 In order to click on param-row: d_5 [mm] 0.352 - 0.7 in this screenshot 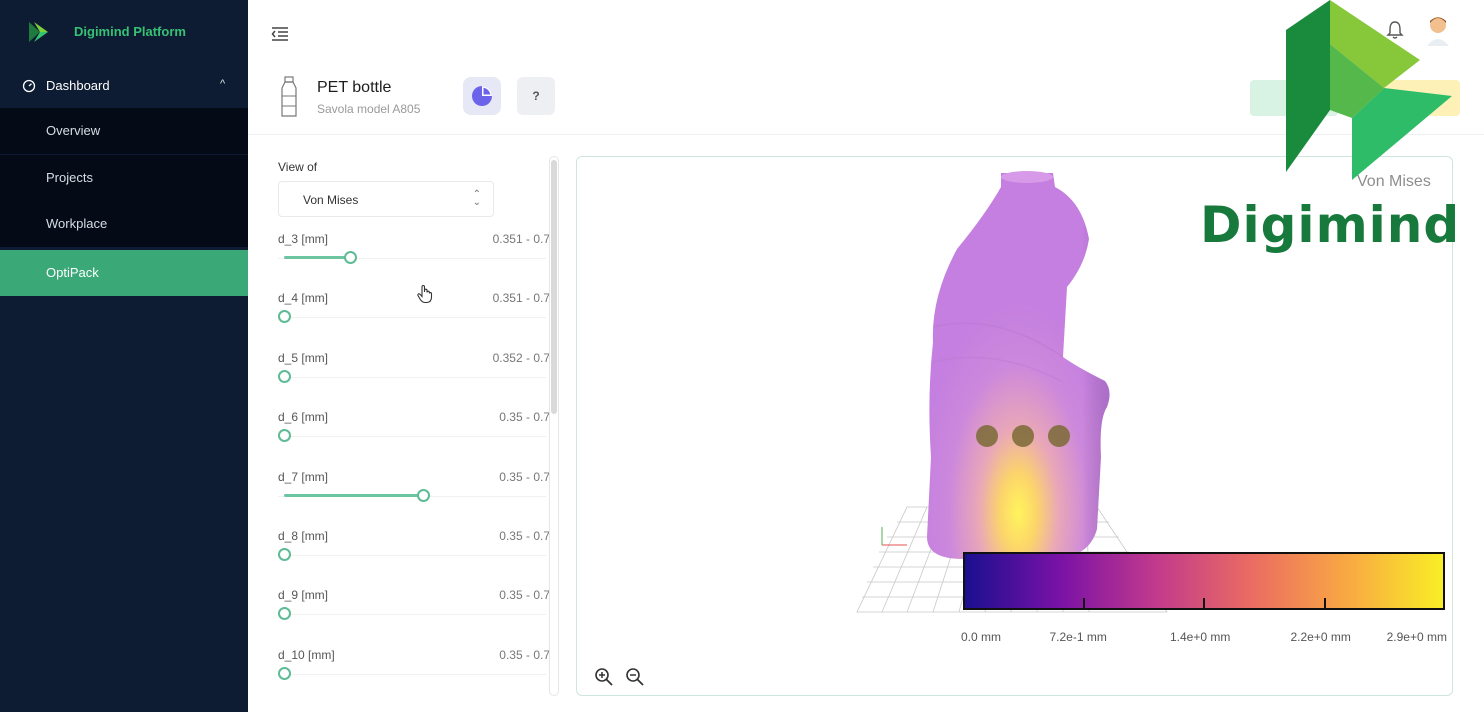, I will do `click(414, 379)`.